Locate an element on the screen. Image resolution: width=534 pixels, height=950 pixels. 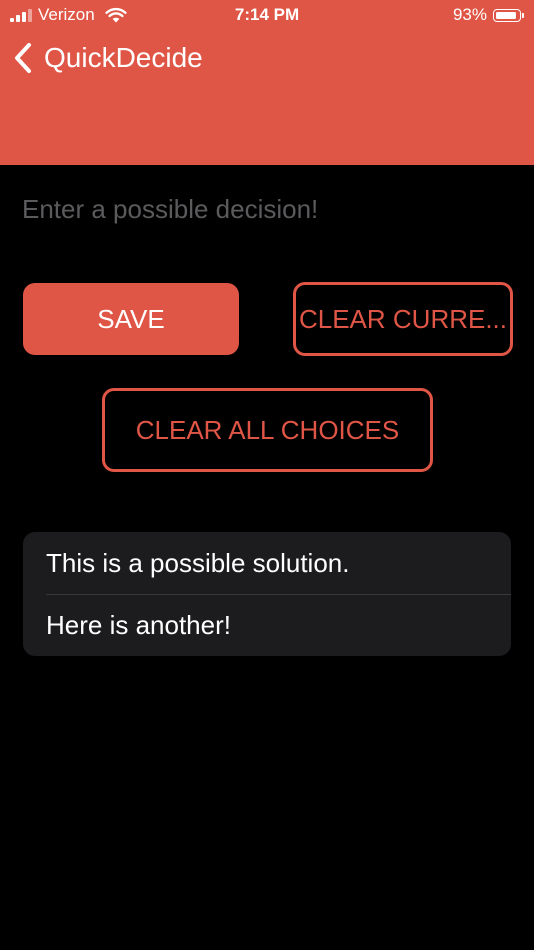
battery-percent: 93% is located at coordinates (469, 14).